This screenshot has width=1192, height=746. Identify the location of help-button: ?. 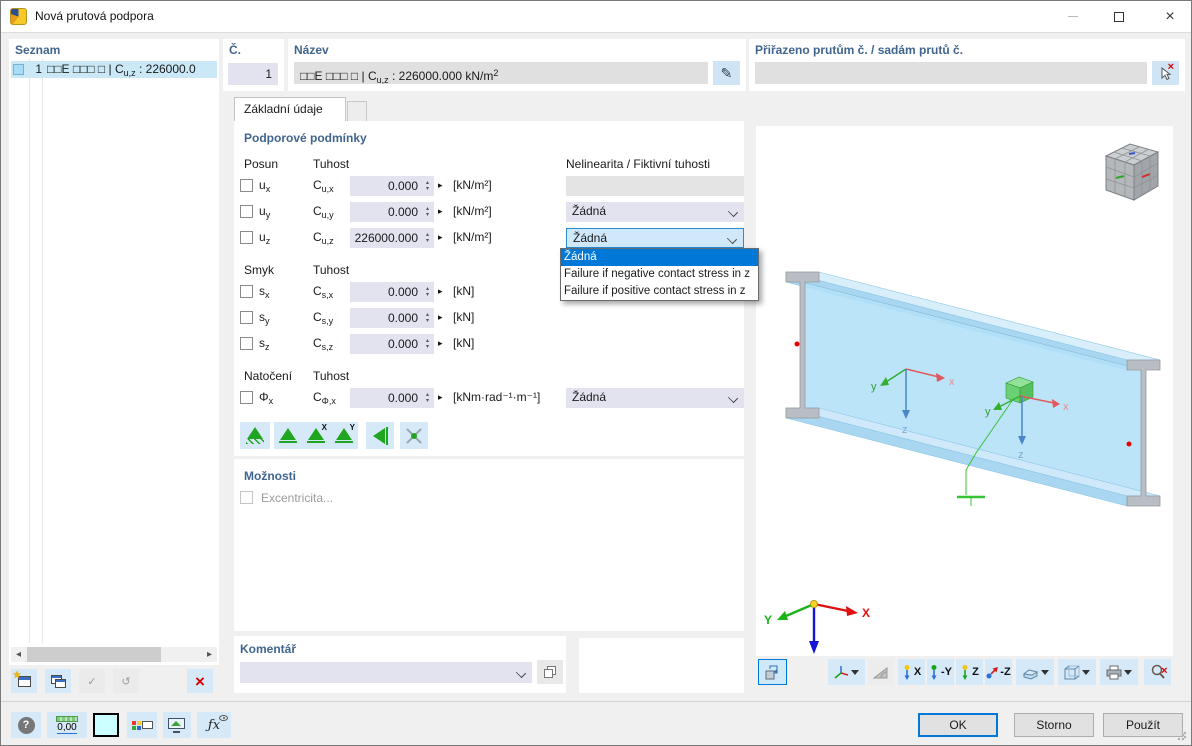
(26, 725).